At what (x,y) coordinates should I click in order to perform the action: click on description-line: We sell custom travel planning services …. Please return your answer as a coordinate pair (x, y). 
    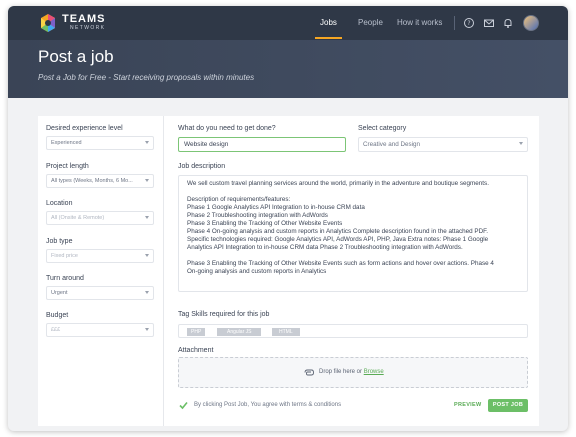
    Looking at the image, I should click on (338, 183).